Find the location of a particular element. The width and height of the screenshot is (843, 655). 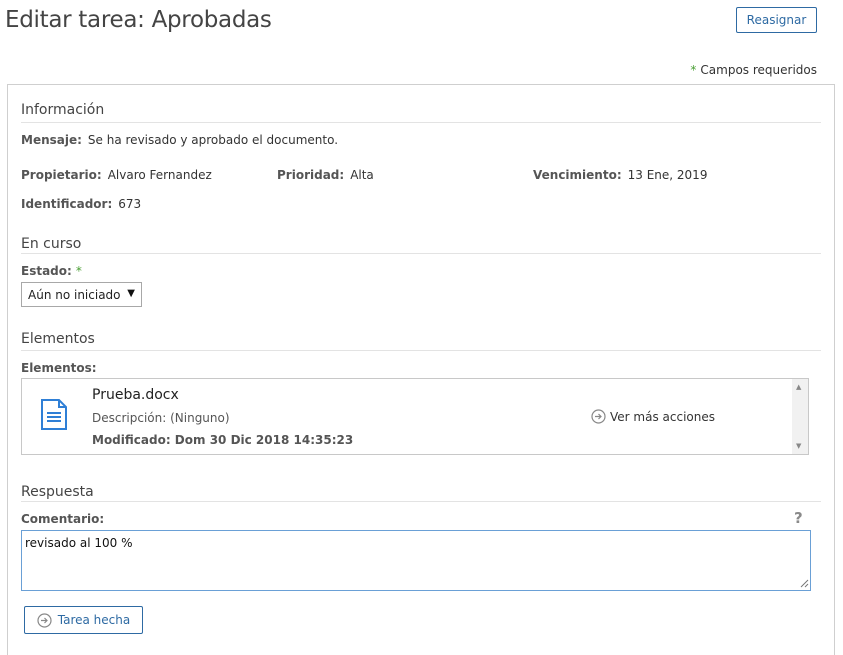

owner-label: Propietario: is located at coordinates (61, 175).